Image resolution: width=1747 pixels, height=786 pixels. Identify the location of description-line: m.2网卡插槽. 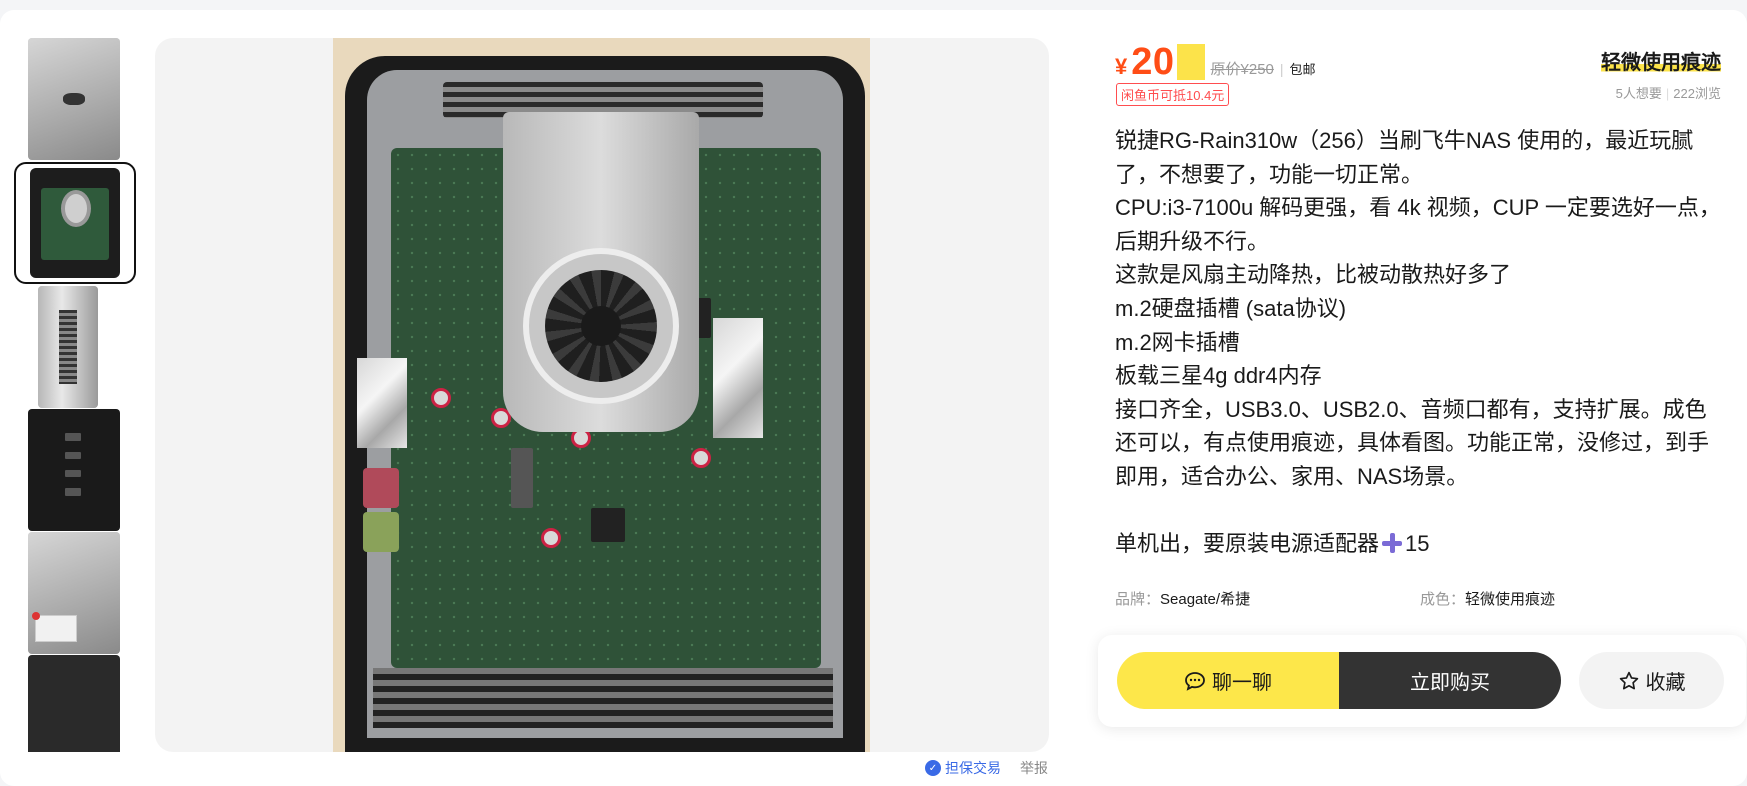
(1177, 342).